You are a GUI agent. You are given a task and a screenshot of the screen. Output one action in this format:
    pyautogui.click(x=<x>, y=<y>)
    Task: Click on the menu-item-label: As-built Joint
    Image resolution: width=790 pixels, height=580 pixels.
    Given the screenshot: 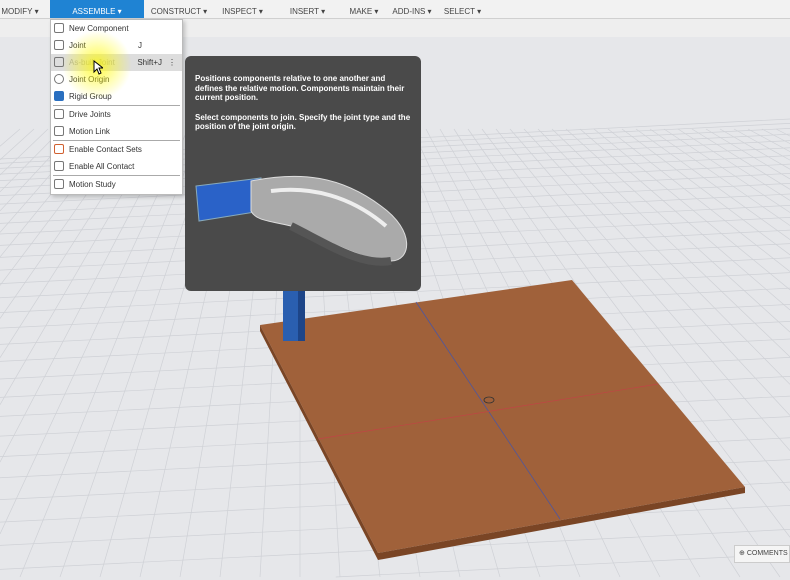 What is the action you would take?
    pyautogui.click(x=92, y=62)
    